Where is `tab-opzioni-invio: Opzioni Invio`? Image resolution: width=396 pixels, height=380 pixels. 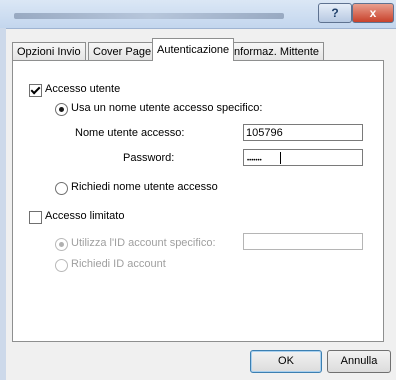
tab-opzioni-invio: Opzioni Invio is located at coordinates (49, 51).